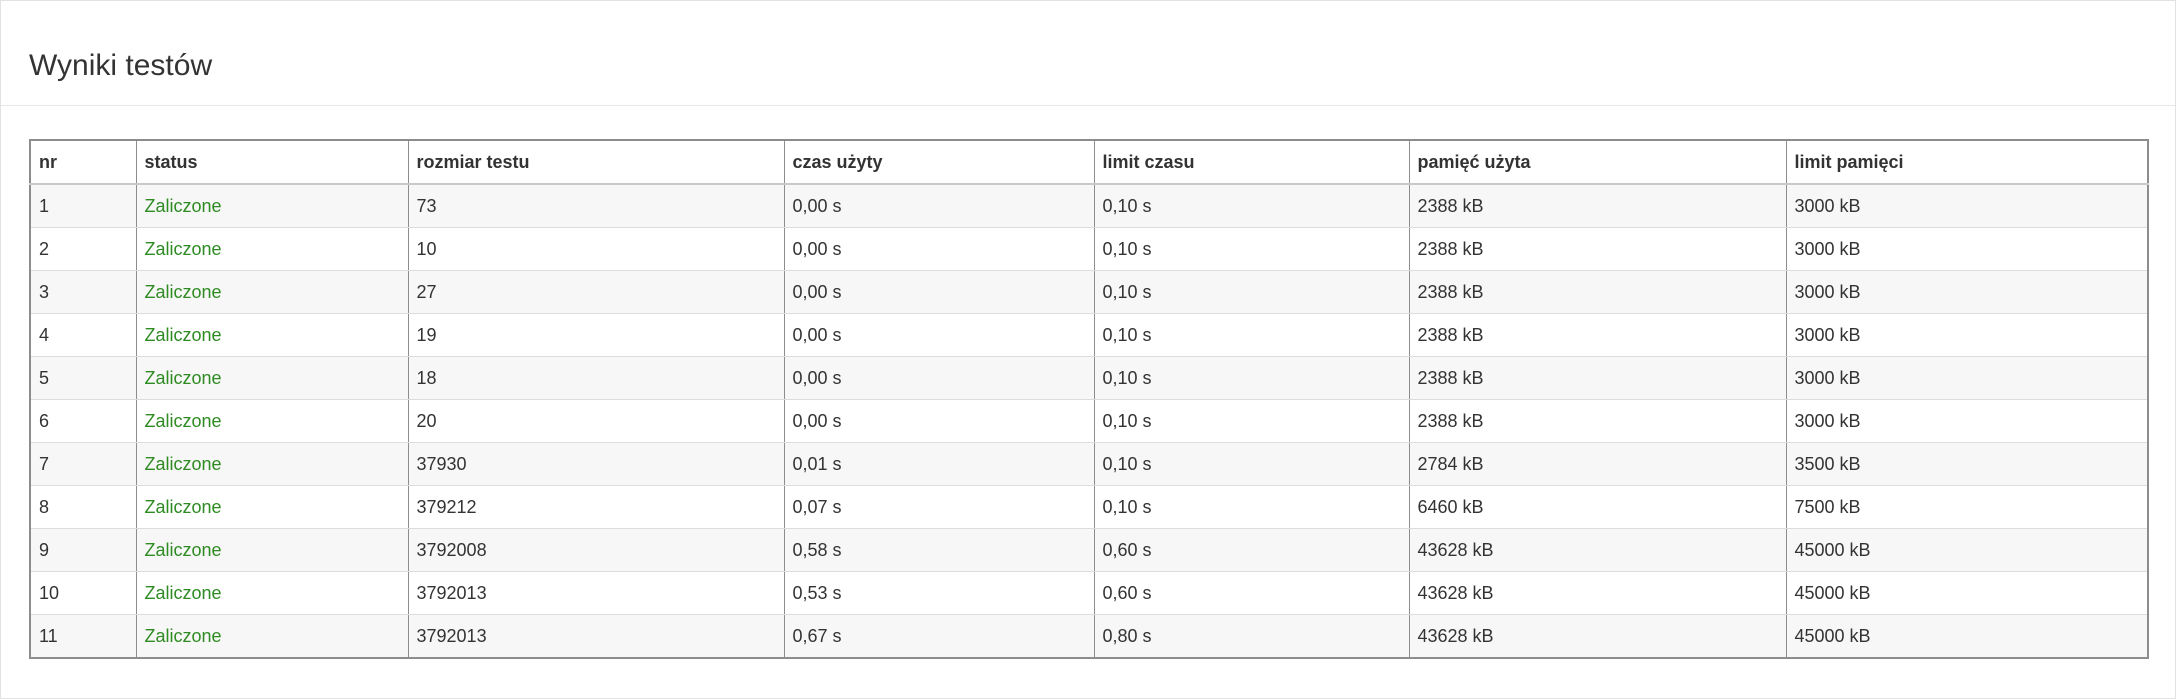 This screenshot has height=699, width=2176. Describe the element at coordinates (1251, 162) in the screenshot. I see `column-header-time-limit: limit czasu` at that location.